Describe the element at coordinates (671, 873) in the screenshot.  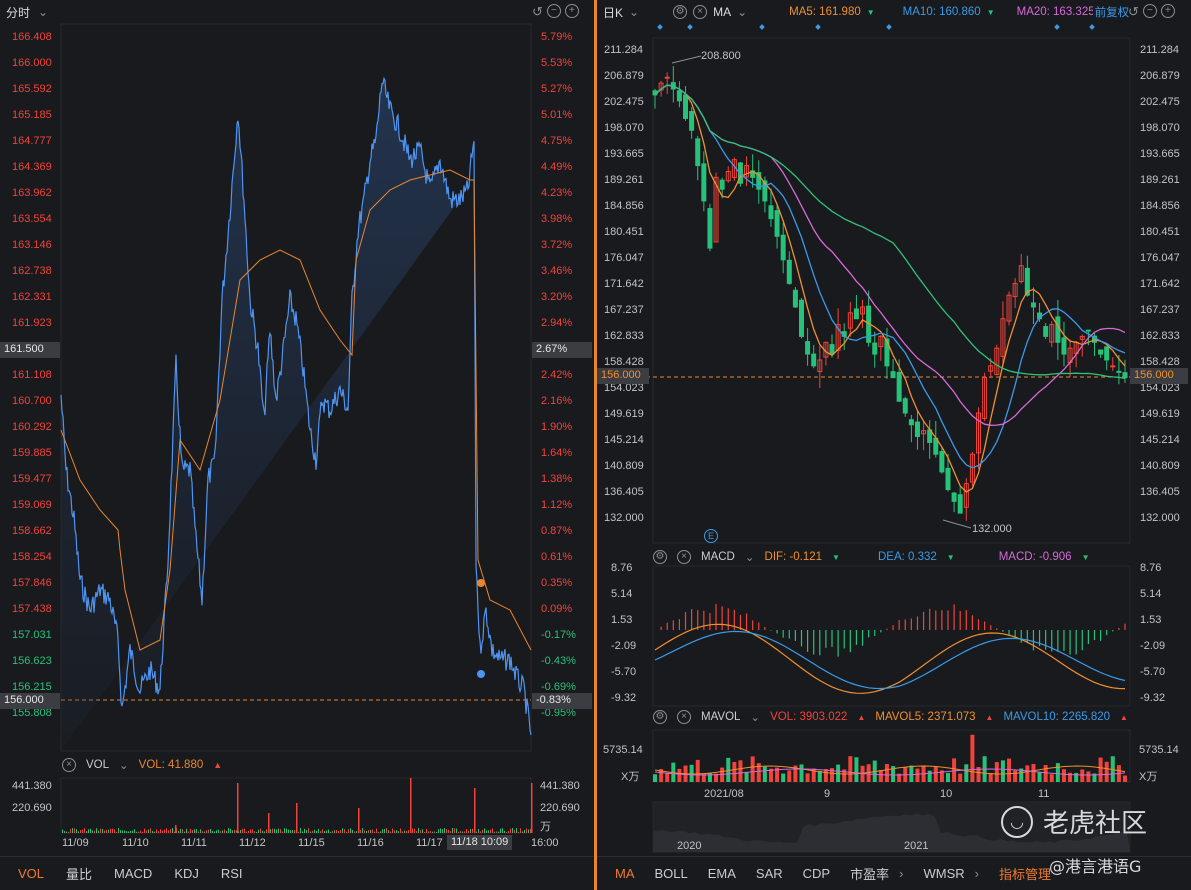
I see `tab-boll: BOLL` at that location.